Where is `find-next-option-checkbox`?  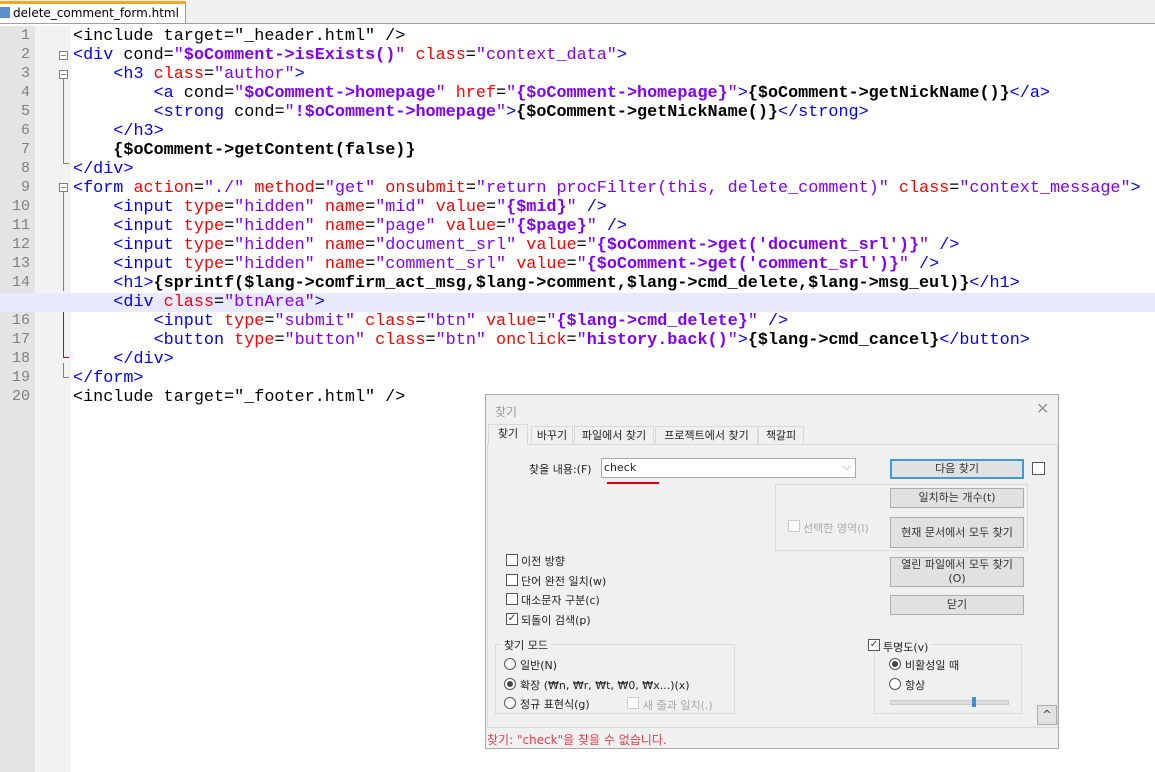
find-next-option-checkbox is located at coordinates (1038, 468).